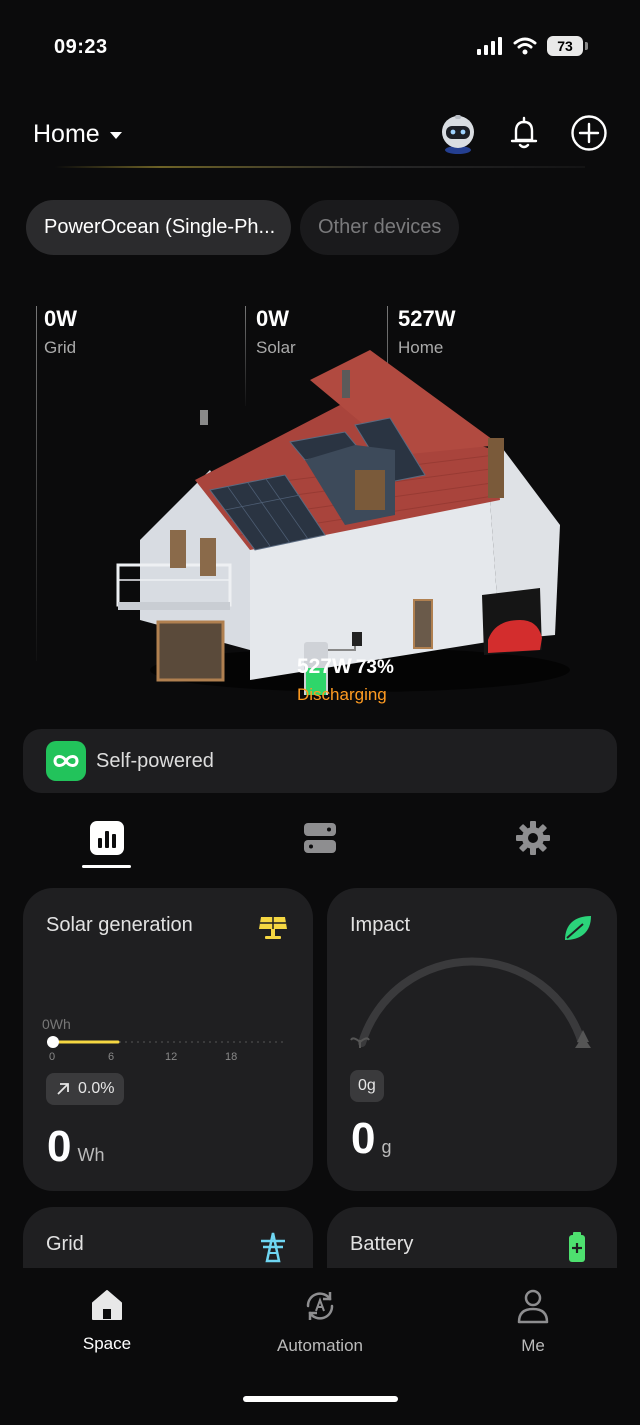 This screenshot has height=1425, width=640. Describe the element at coordinates (36, 483) in the screenshot. I see `grid-flow-line` at that location.